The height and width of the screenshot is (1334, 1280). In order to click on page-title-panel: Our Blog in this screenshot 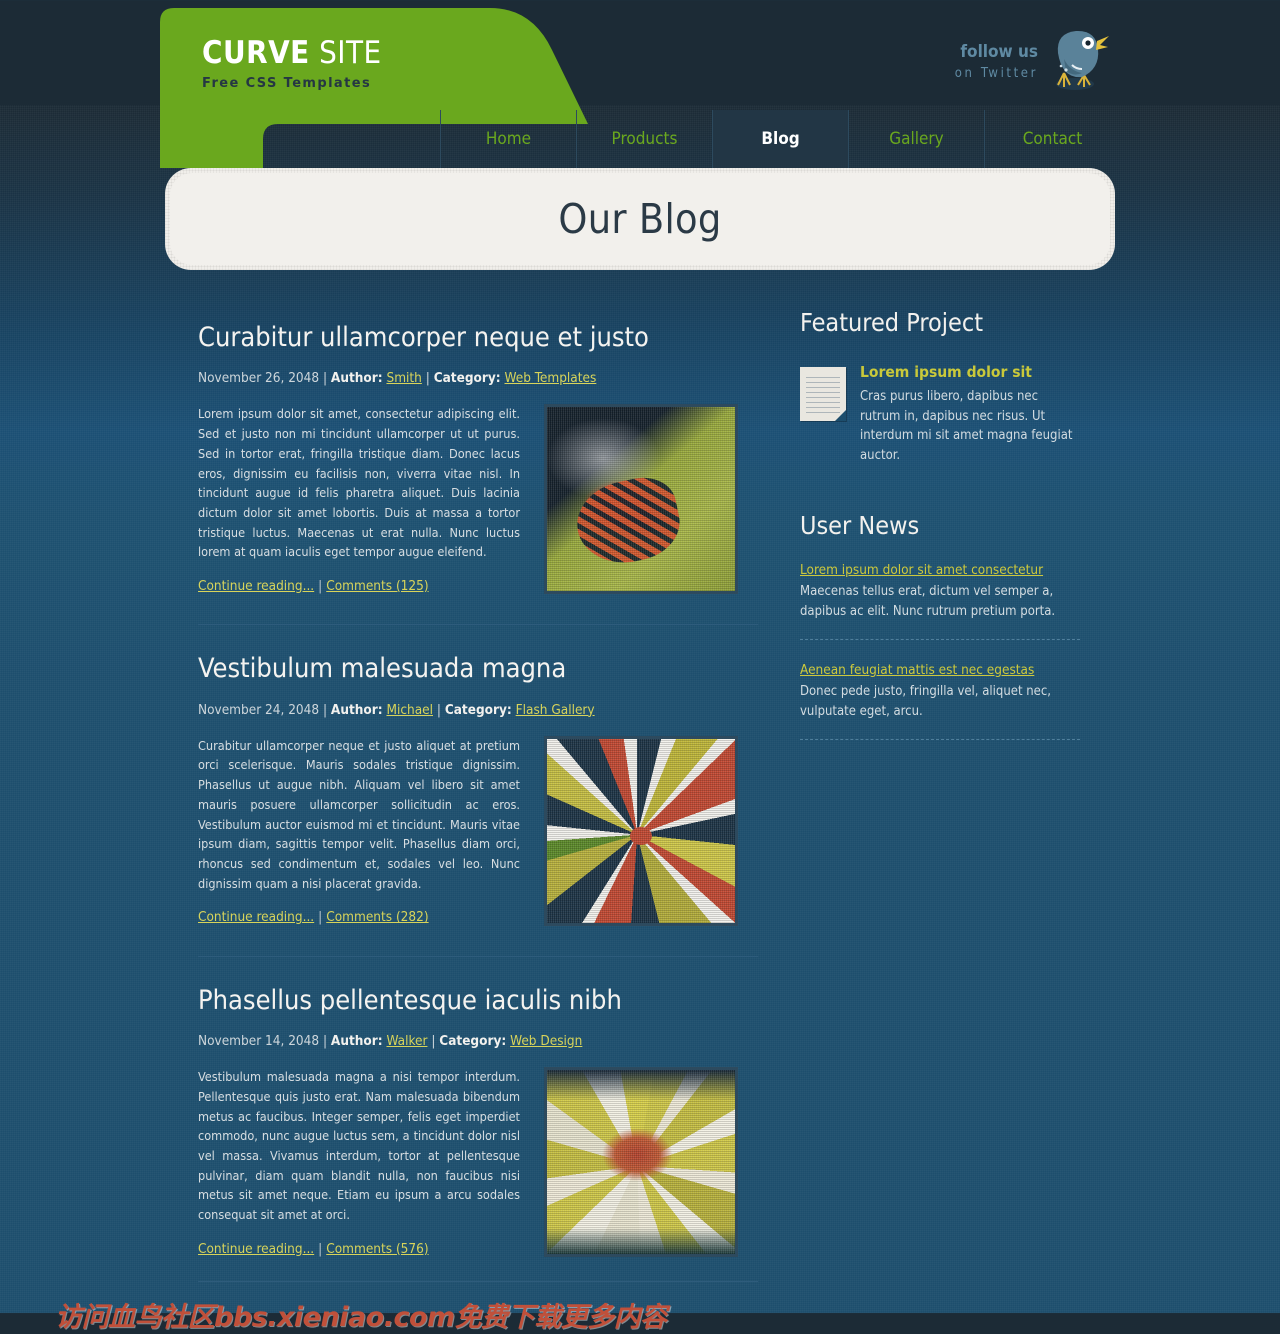, I will do `click(640, 219)`.